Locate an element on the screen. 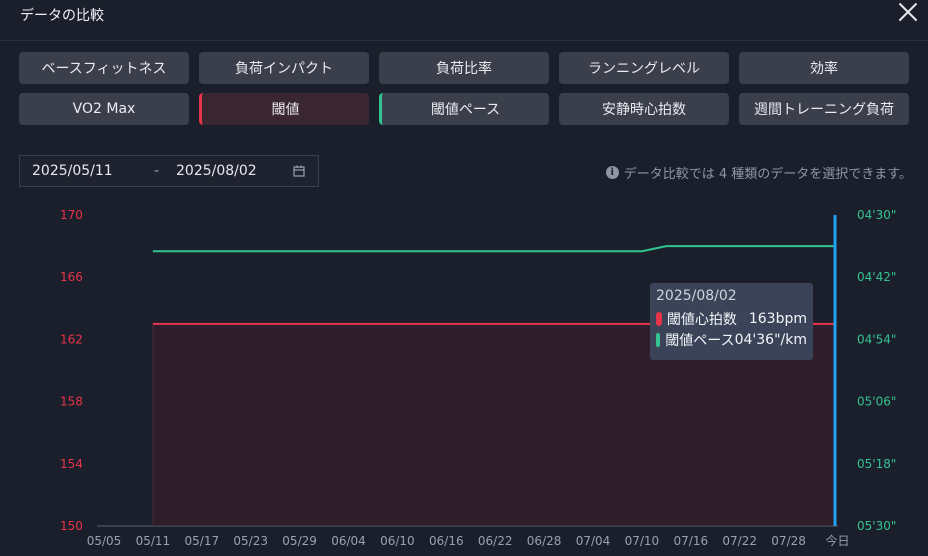 This screenshot has height=556, width=928. left-tick-label: 154 is located at coordinates (71, 464).